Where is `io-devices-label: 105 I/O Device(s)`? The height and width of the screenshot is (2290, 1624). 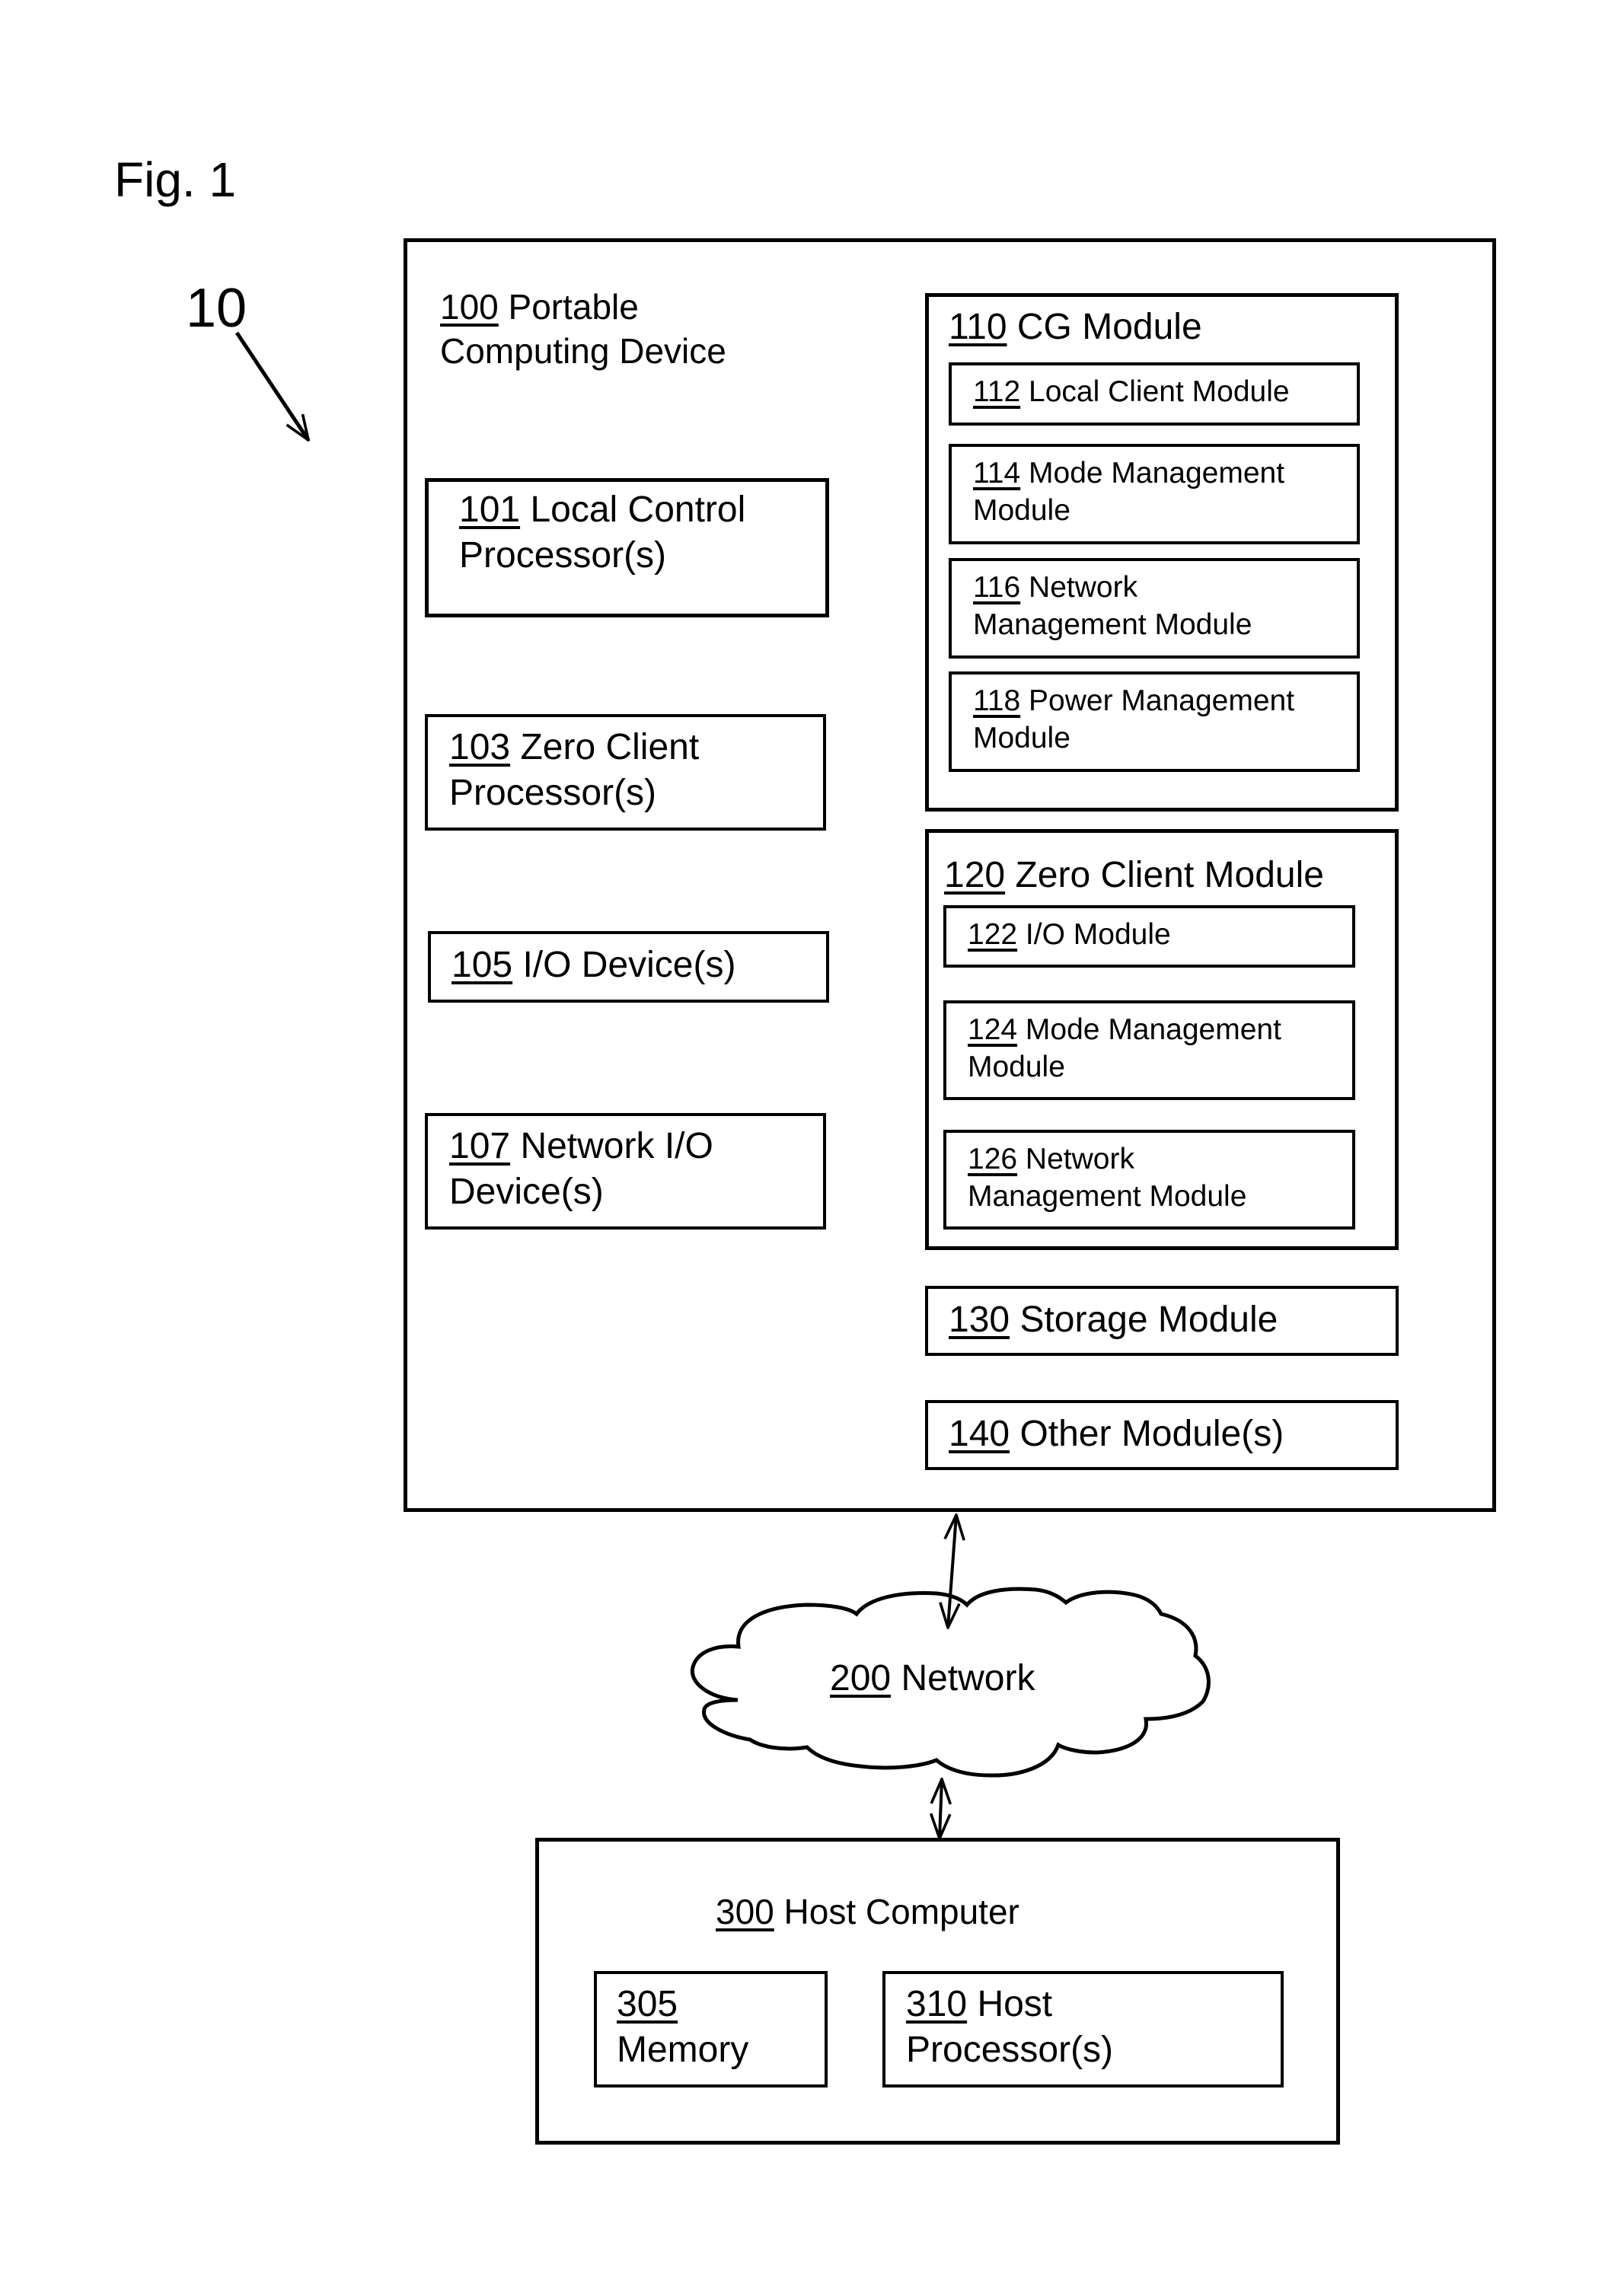 io-devices-label: 105 I/O Device(s) is located at coordinates (593, 965).